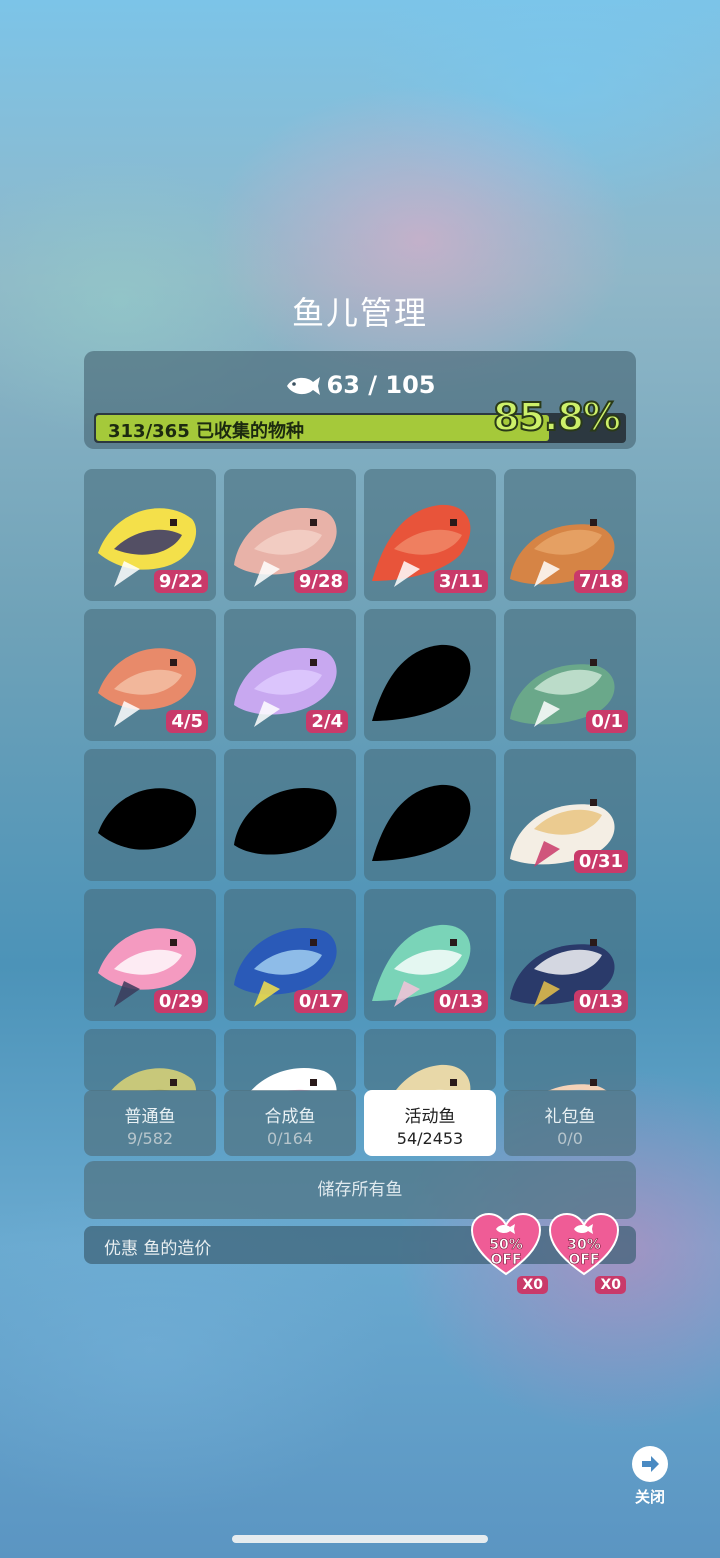 The image size is (720, 1558). What do you see at coordinates (607, 721) in the screenshot?
I see `fish-count-badge: 0/1` at bounding box center [607, 721].